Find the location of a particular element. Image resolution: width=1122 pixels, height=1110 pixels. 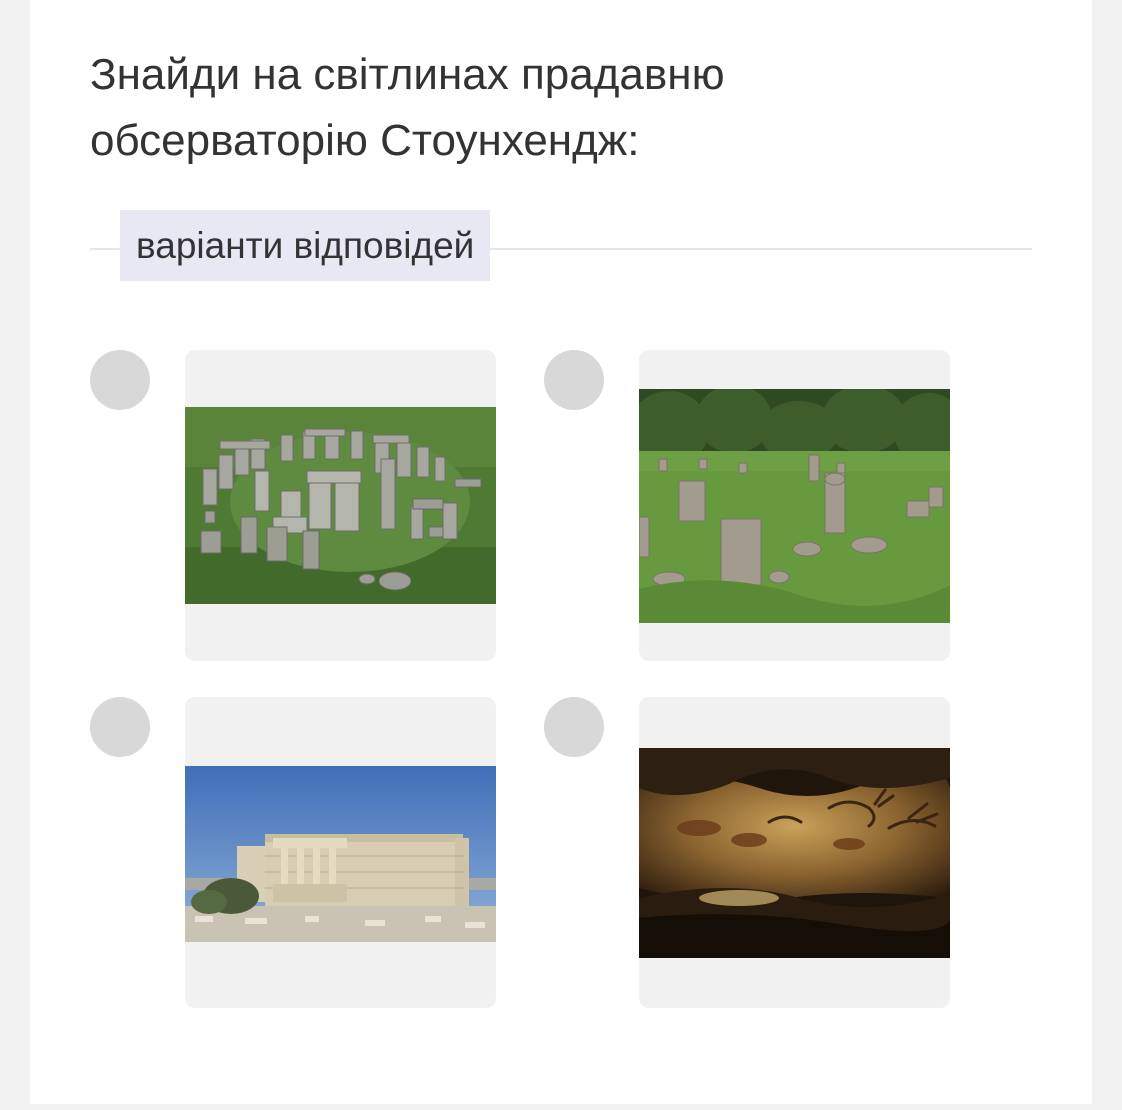

stone-circle-in-meadow-photo is located at coordinates (794, 506).